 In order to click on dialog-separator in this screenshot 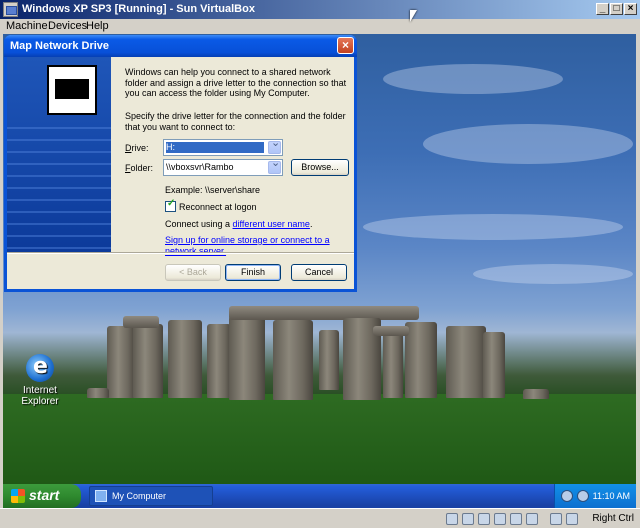, I will do `click(180, 253)`.